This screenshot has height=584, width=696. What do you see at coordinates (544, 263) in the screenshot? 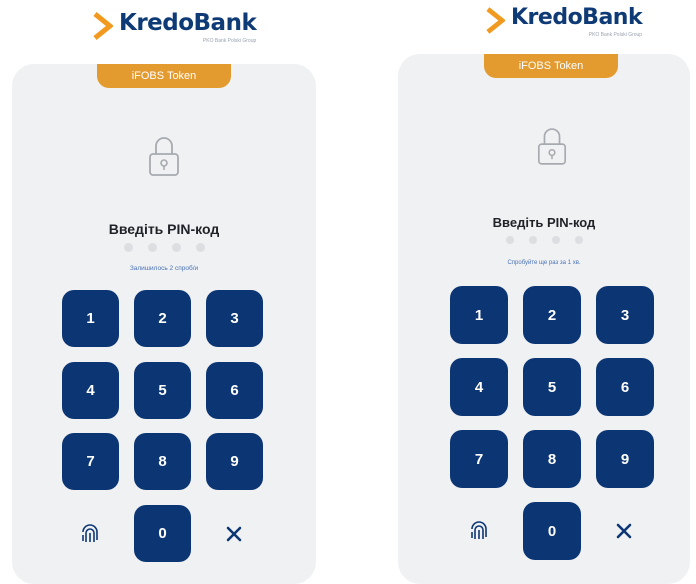
I see `retry-status: Спробуйте ще раз за 1 хв.` at bounding box center [544, 263].